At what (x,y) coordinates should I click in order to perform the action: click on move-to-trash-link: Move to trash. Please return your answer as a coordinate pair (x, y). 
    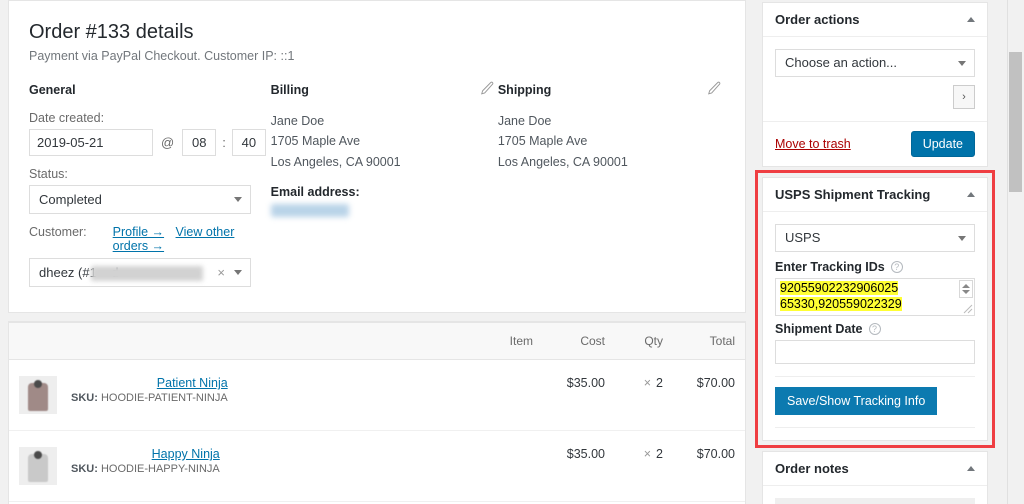
    Looking at the image, I should click on (813, 144).